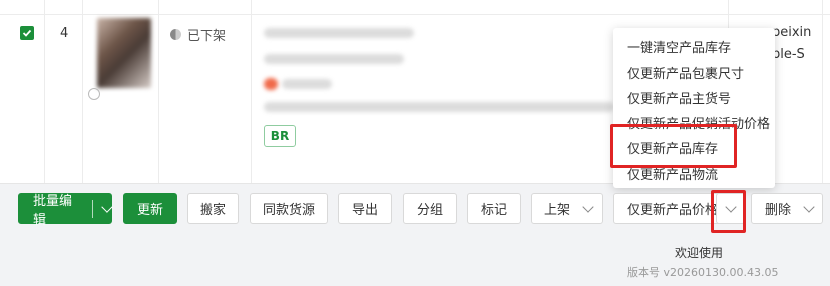 This screenshot has height=286, width=830. I want to click on status-icon, so click(175, 34).